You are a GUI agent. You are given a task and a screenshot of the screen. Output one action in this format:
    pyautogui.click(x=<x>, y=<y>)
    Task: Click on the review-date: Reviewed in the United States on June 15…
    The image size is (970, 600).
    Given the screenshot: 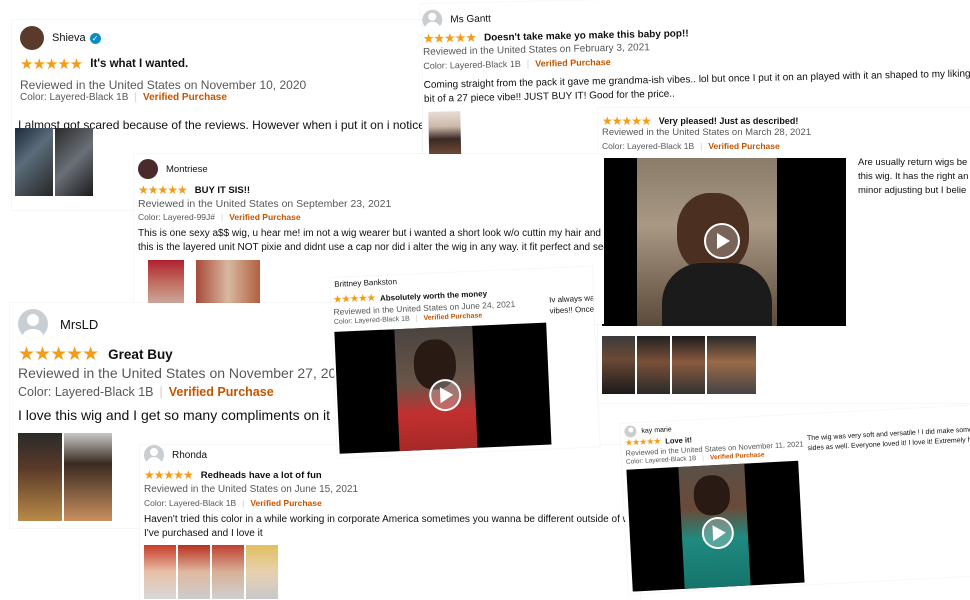 What is the action you would take?
    pyautogui.click(x=251, y=489)
    